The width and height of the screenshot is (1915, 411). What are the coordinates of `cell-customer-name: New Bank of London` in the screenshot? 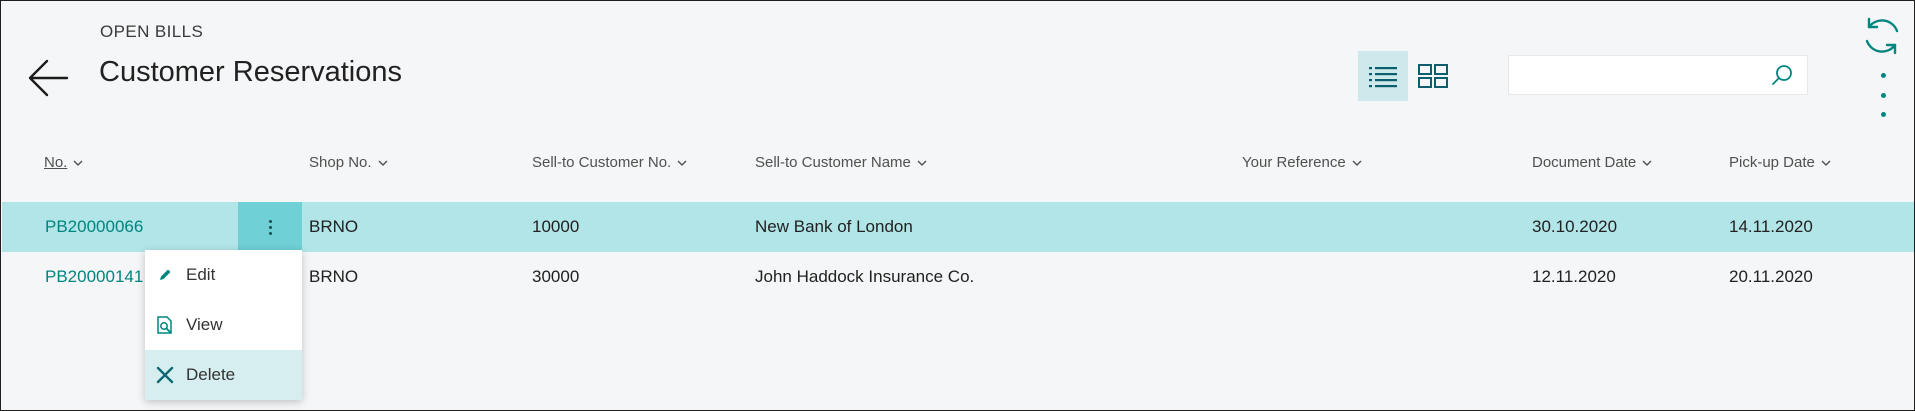 It's located at (834, 226).